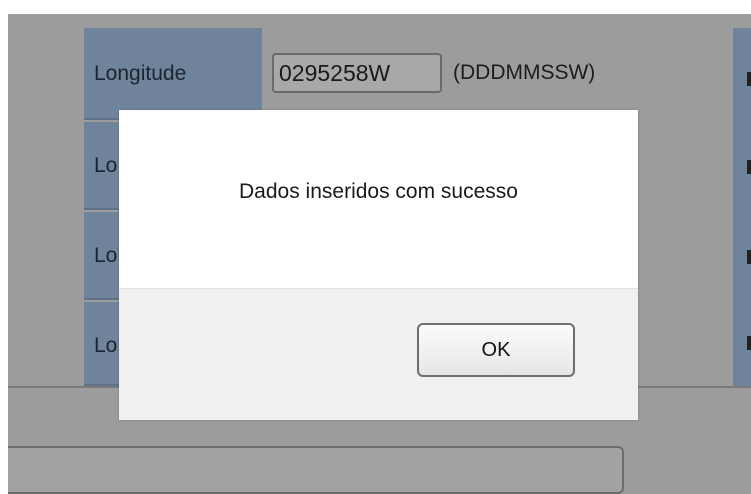  What do you see at coordinates (496, 350) in the screenshot?
I see `ok-button: OK` at bounding box center [496, 350].